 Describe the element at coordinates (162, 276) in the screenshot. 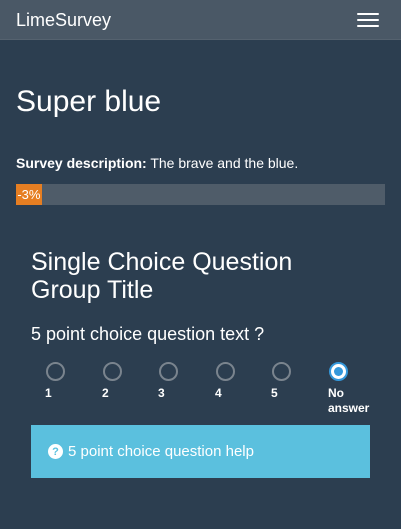

I see `group-title: Single Choice Question Group Title` at that location.